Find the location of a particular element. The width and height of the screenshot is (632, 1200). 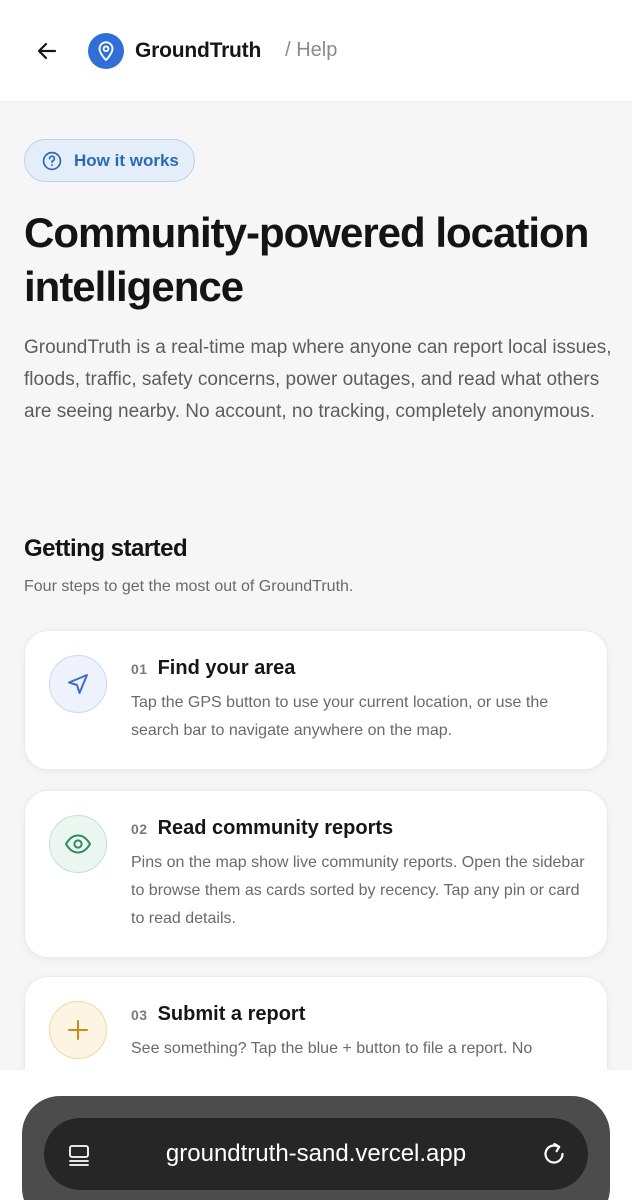

how-it-works-badge: How it works is located at coordinates (109, 160).